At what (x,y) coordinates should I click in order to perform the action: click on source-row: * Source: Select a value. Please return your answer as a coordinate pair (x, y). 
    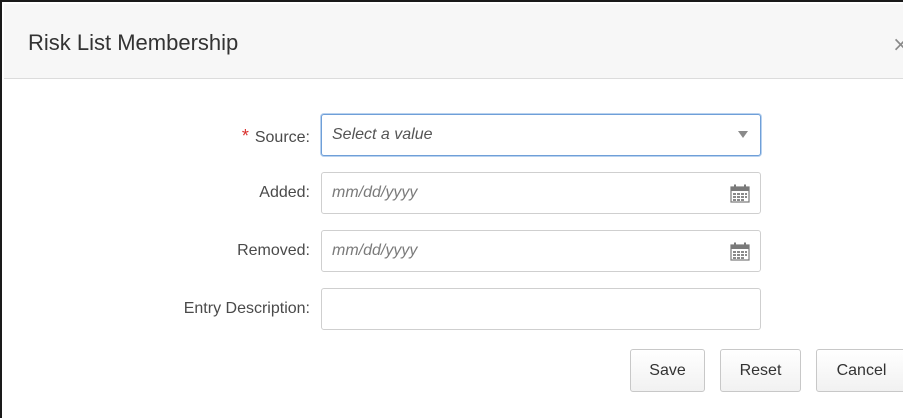
    Looking at the image, I should click on (452, 136).